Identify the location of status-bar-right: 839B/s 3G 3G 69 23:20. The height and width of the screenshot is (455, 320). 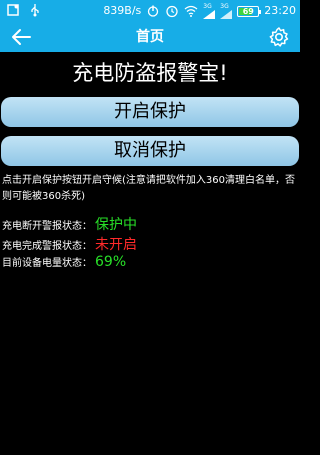
(199, 11).